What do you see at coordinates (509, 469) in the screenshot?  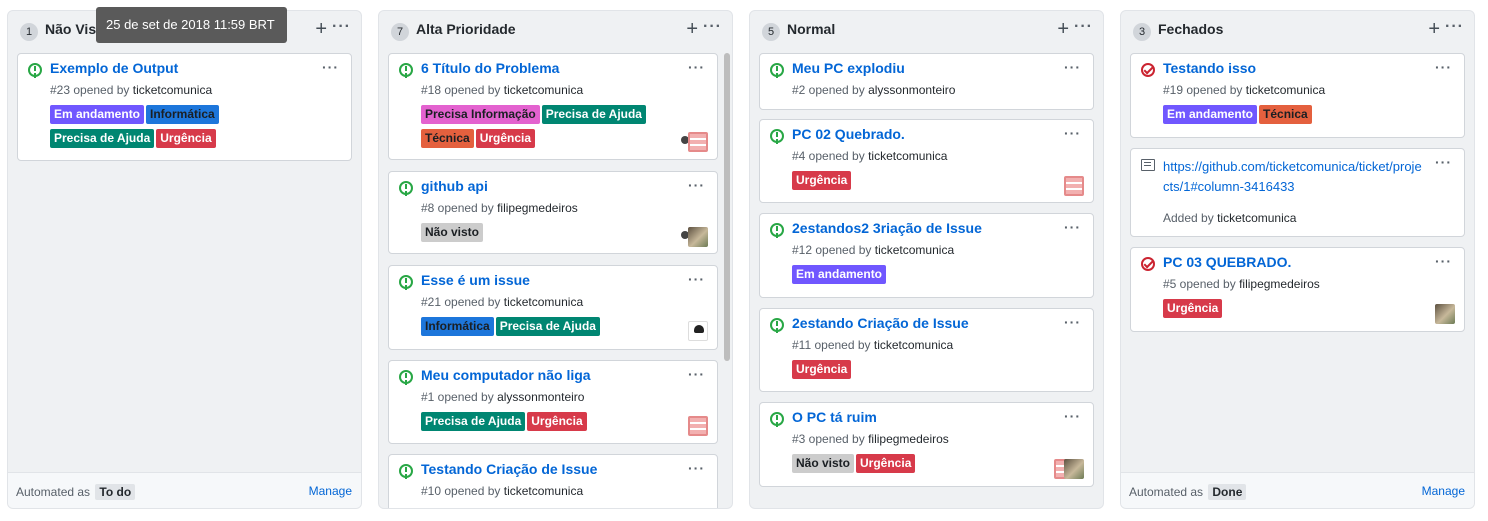 I see `issue-title: Testando Criação de Issue` at bounding box center [509, 469].